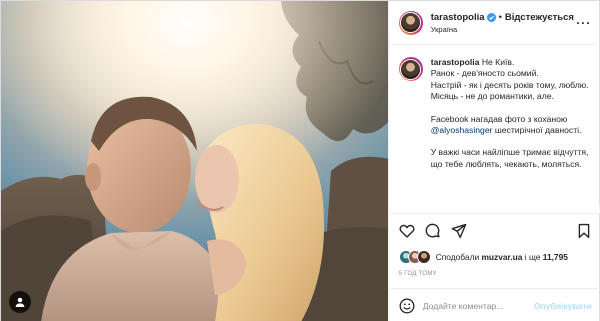 The width and height of the screenshot is (600, 321). What do you see at coordinates (491, 17) in the screenshot?
I see `verified-badge-icon` at bounding box center [491, 17].